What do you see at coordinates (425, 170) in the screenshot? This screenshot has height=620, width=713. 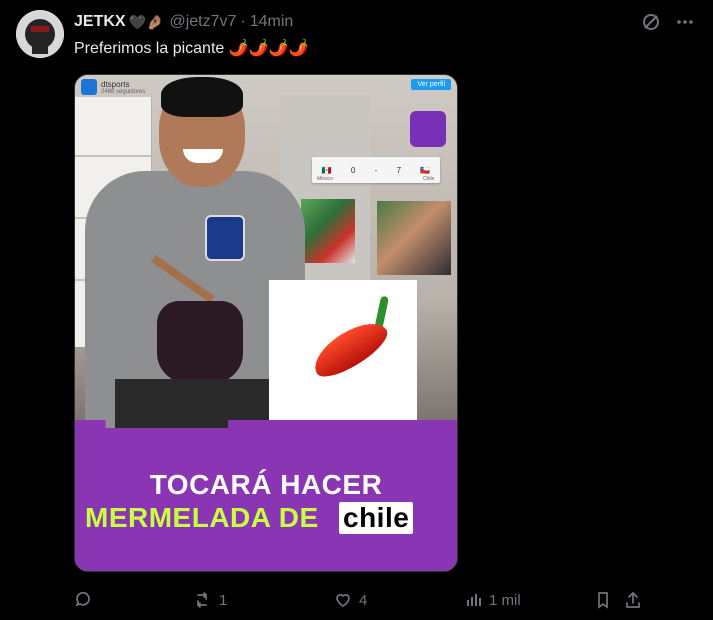 I see `chile-flag-icon: 🇨🇱` at bounding box center [425, 170].